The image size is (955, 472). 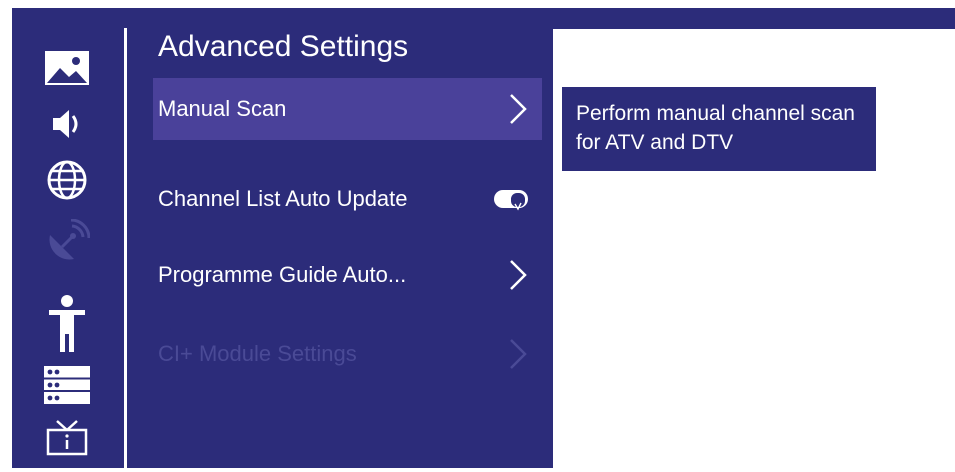 I want to click on menu-item-label: Channel List Auto Update, so click(x=283, y=198).